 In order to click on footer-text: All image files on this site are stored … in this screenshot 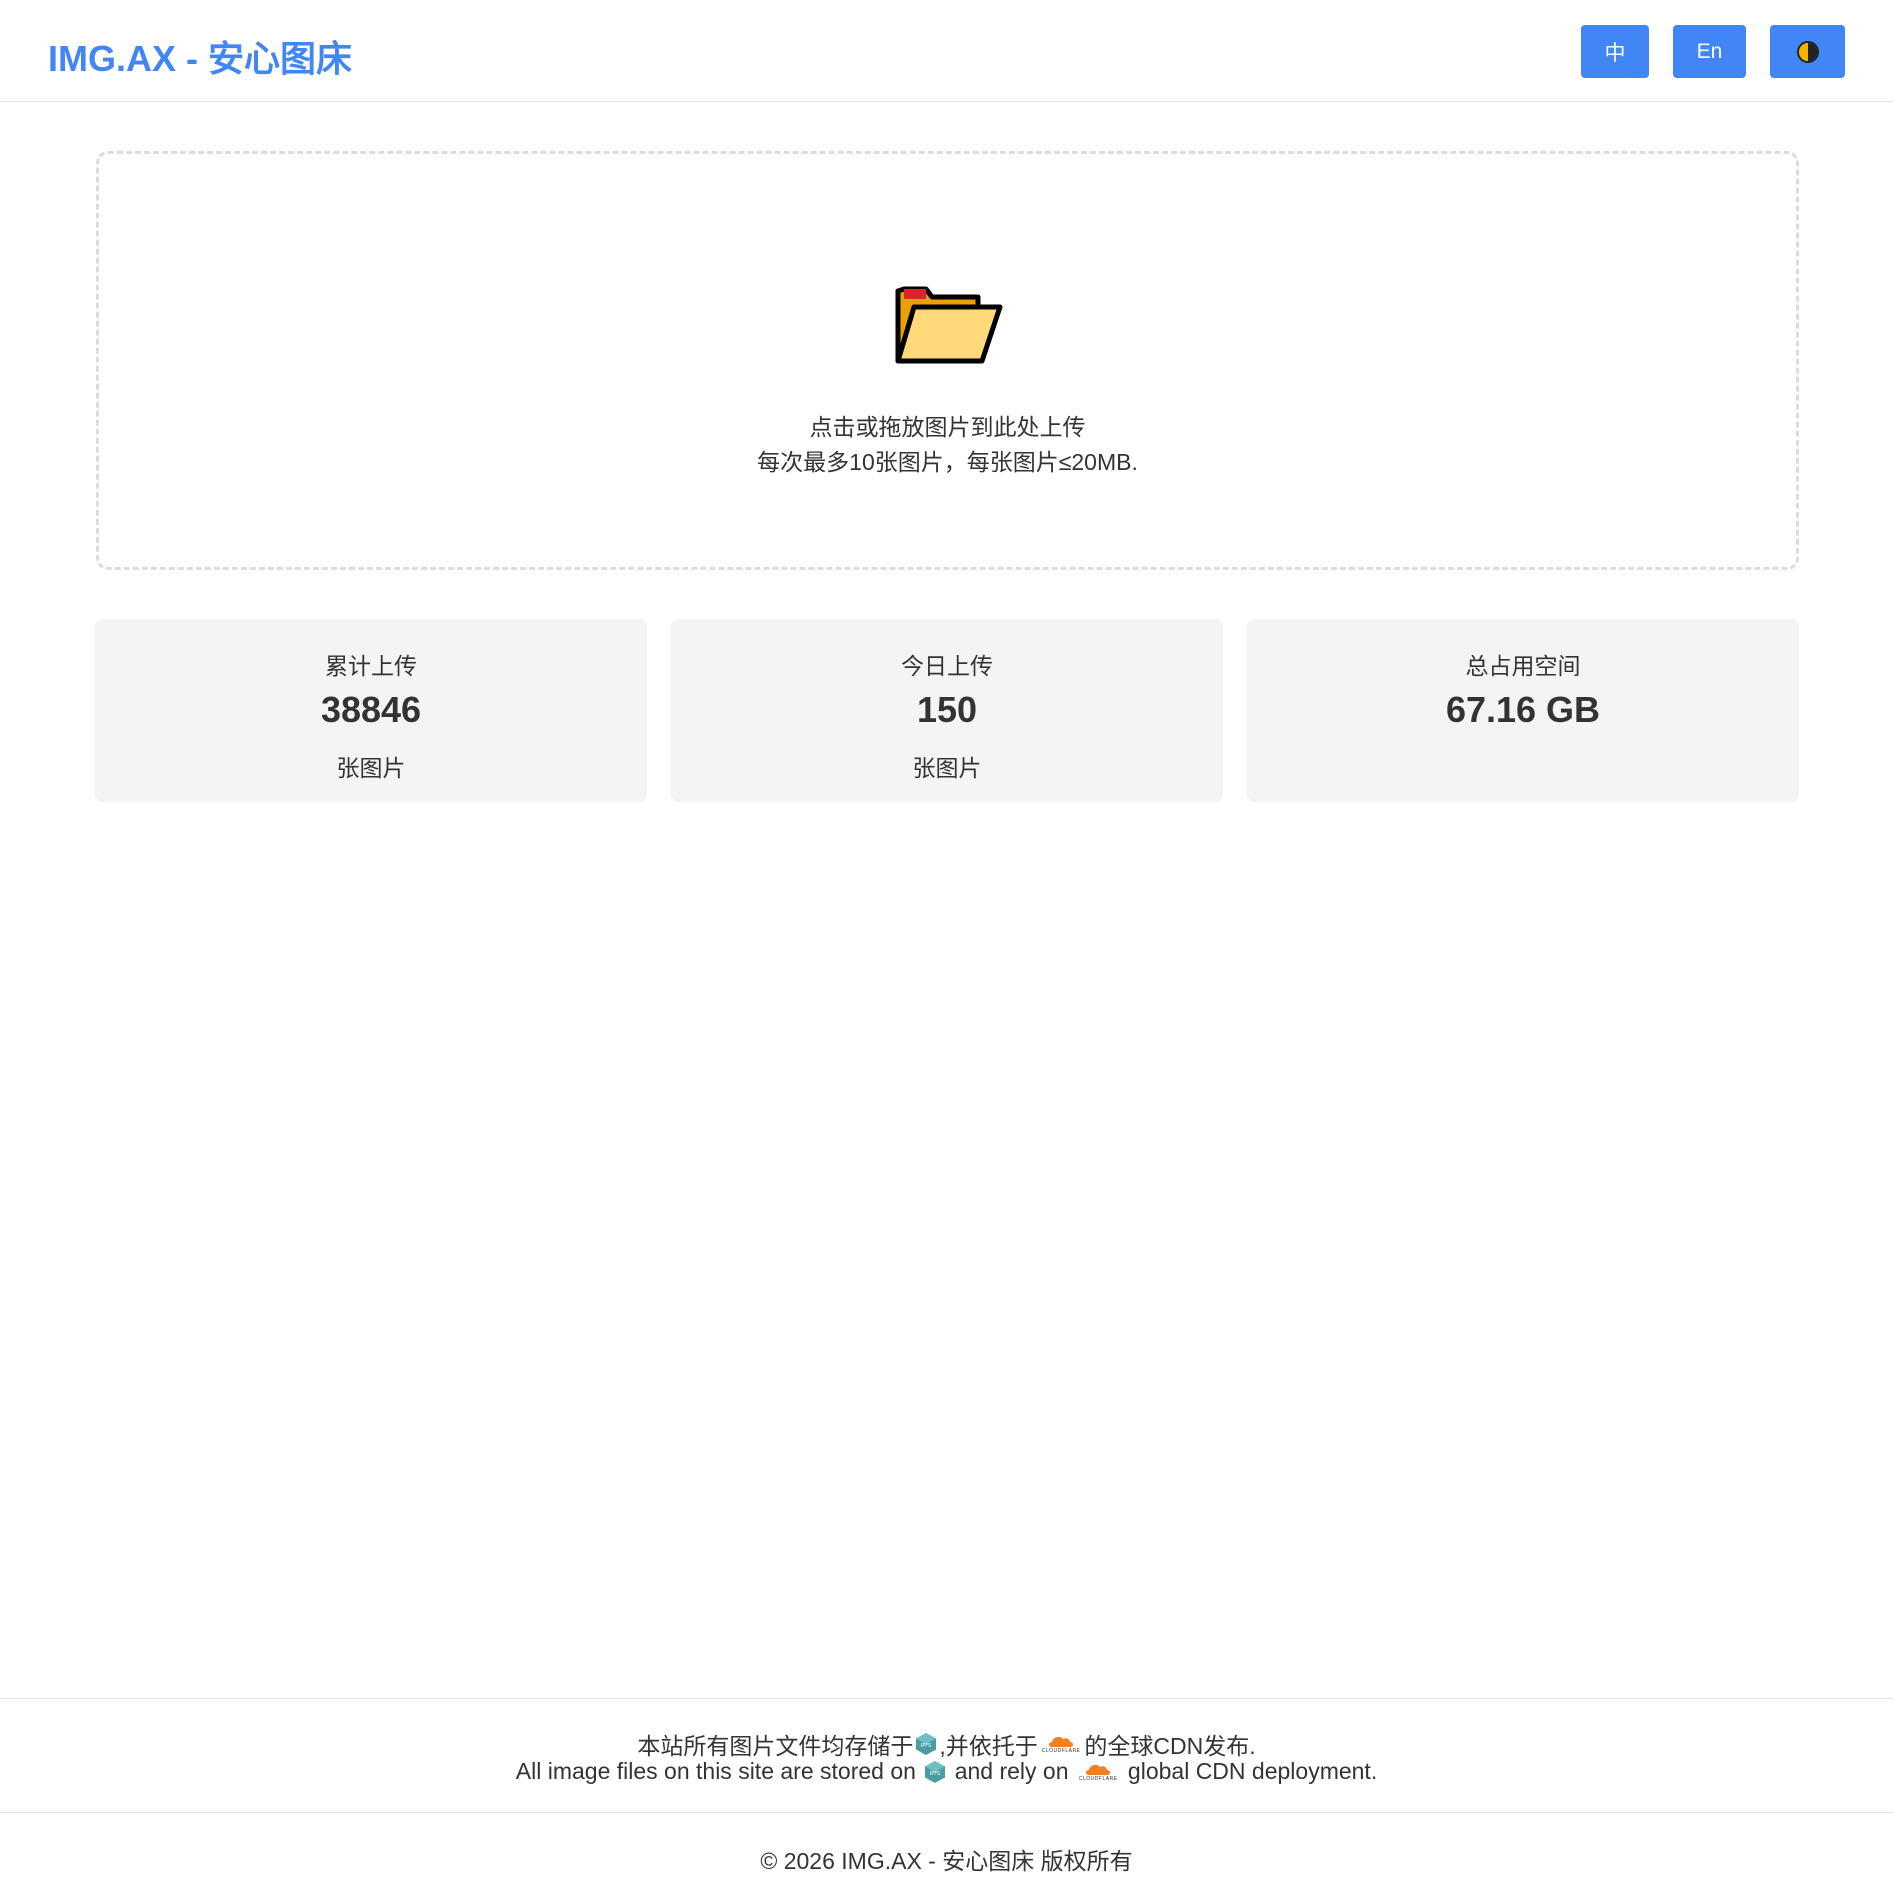, I will do `click(715, 1771)`.